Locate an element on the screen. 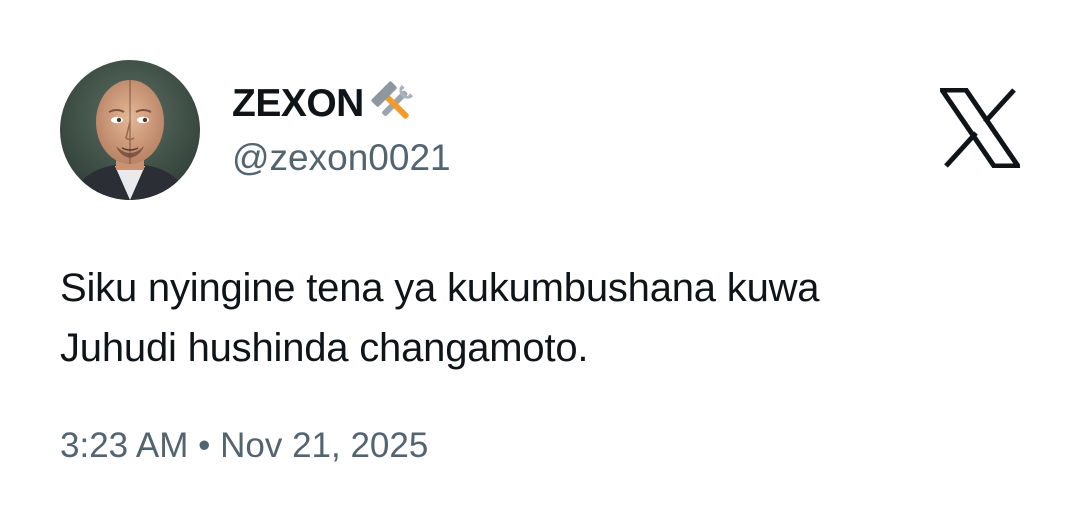 Image resolution: width=1080 pixels, height=526 pixels. avatar-photo is located at coordinates (130, 130).